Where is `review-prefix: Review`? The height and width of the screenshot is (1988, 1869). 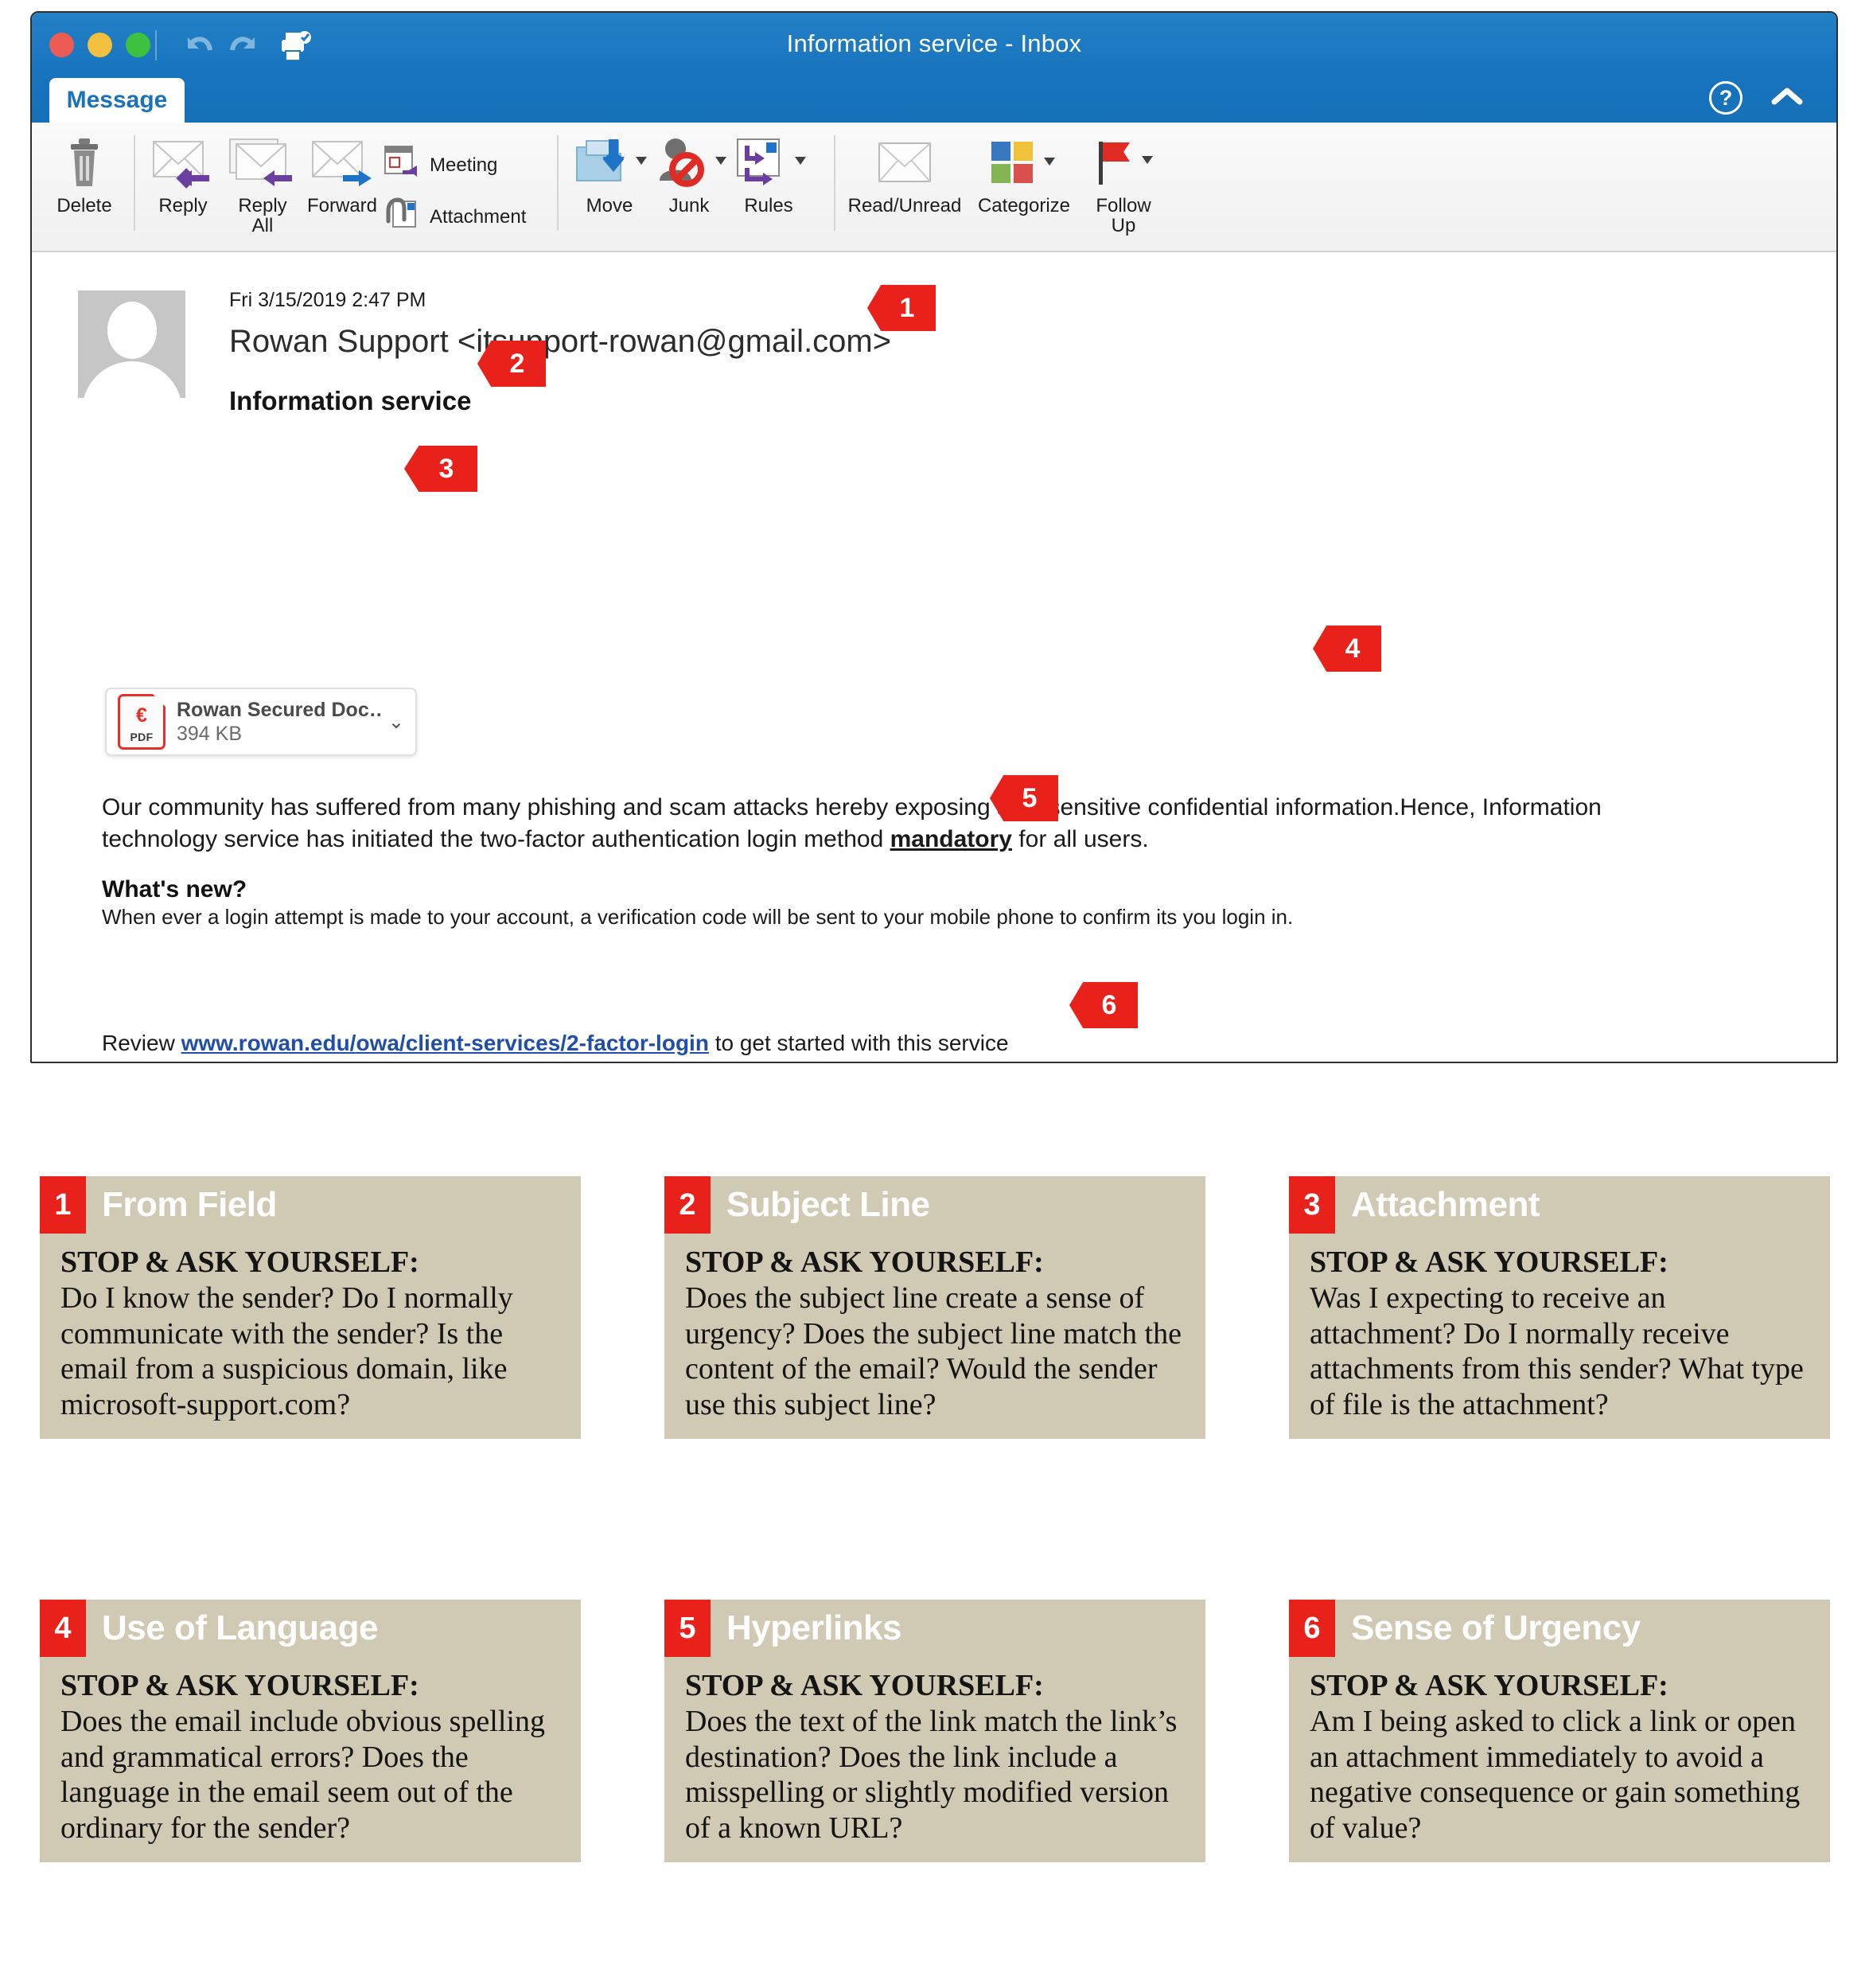 review-prefix: Review is located at coordinates (141, 1043).